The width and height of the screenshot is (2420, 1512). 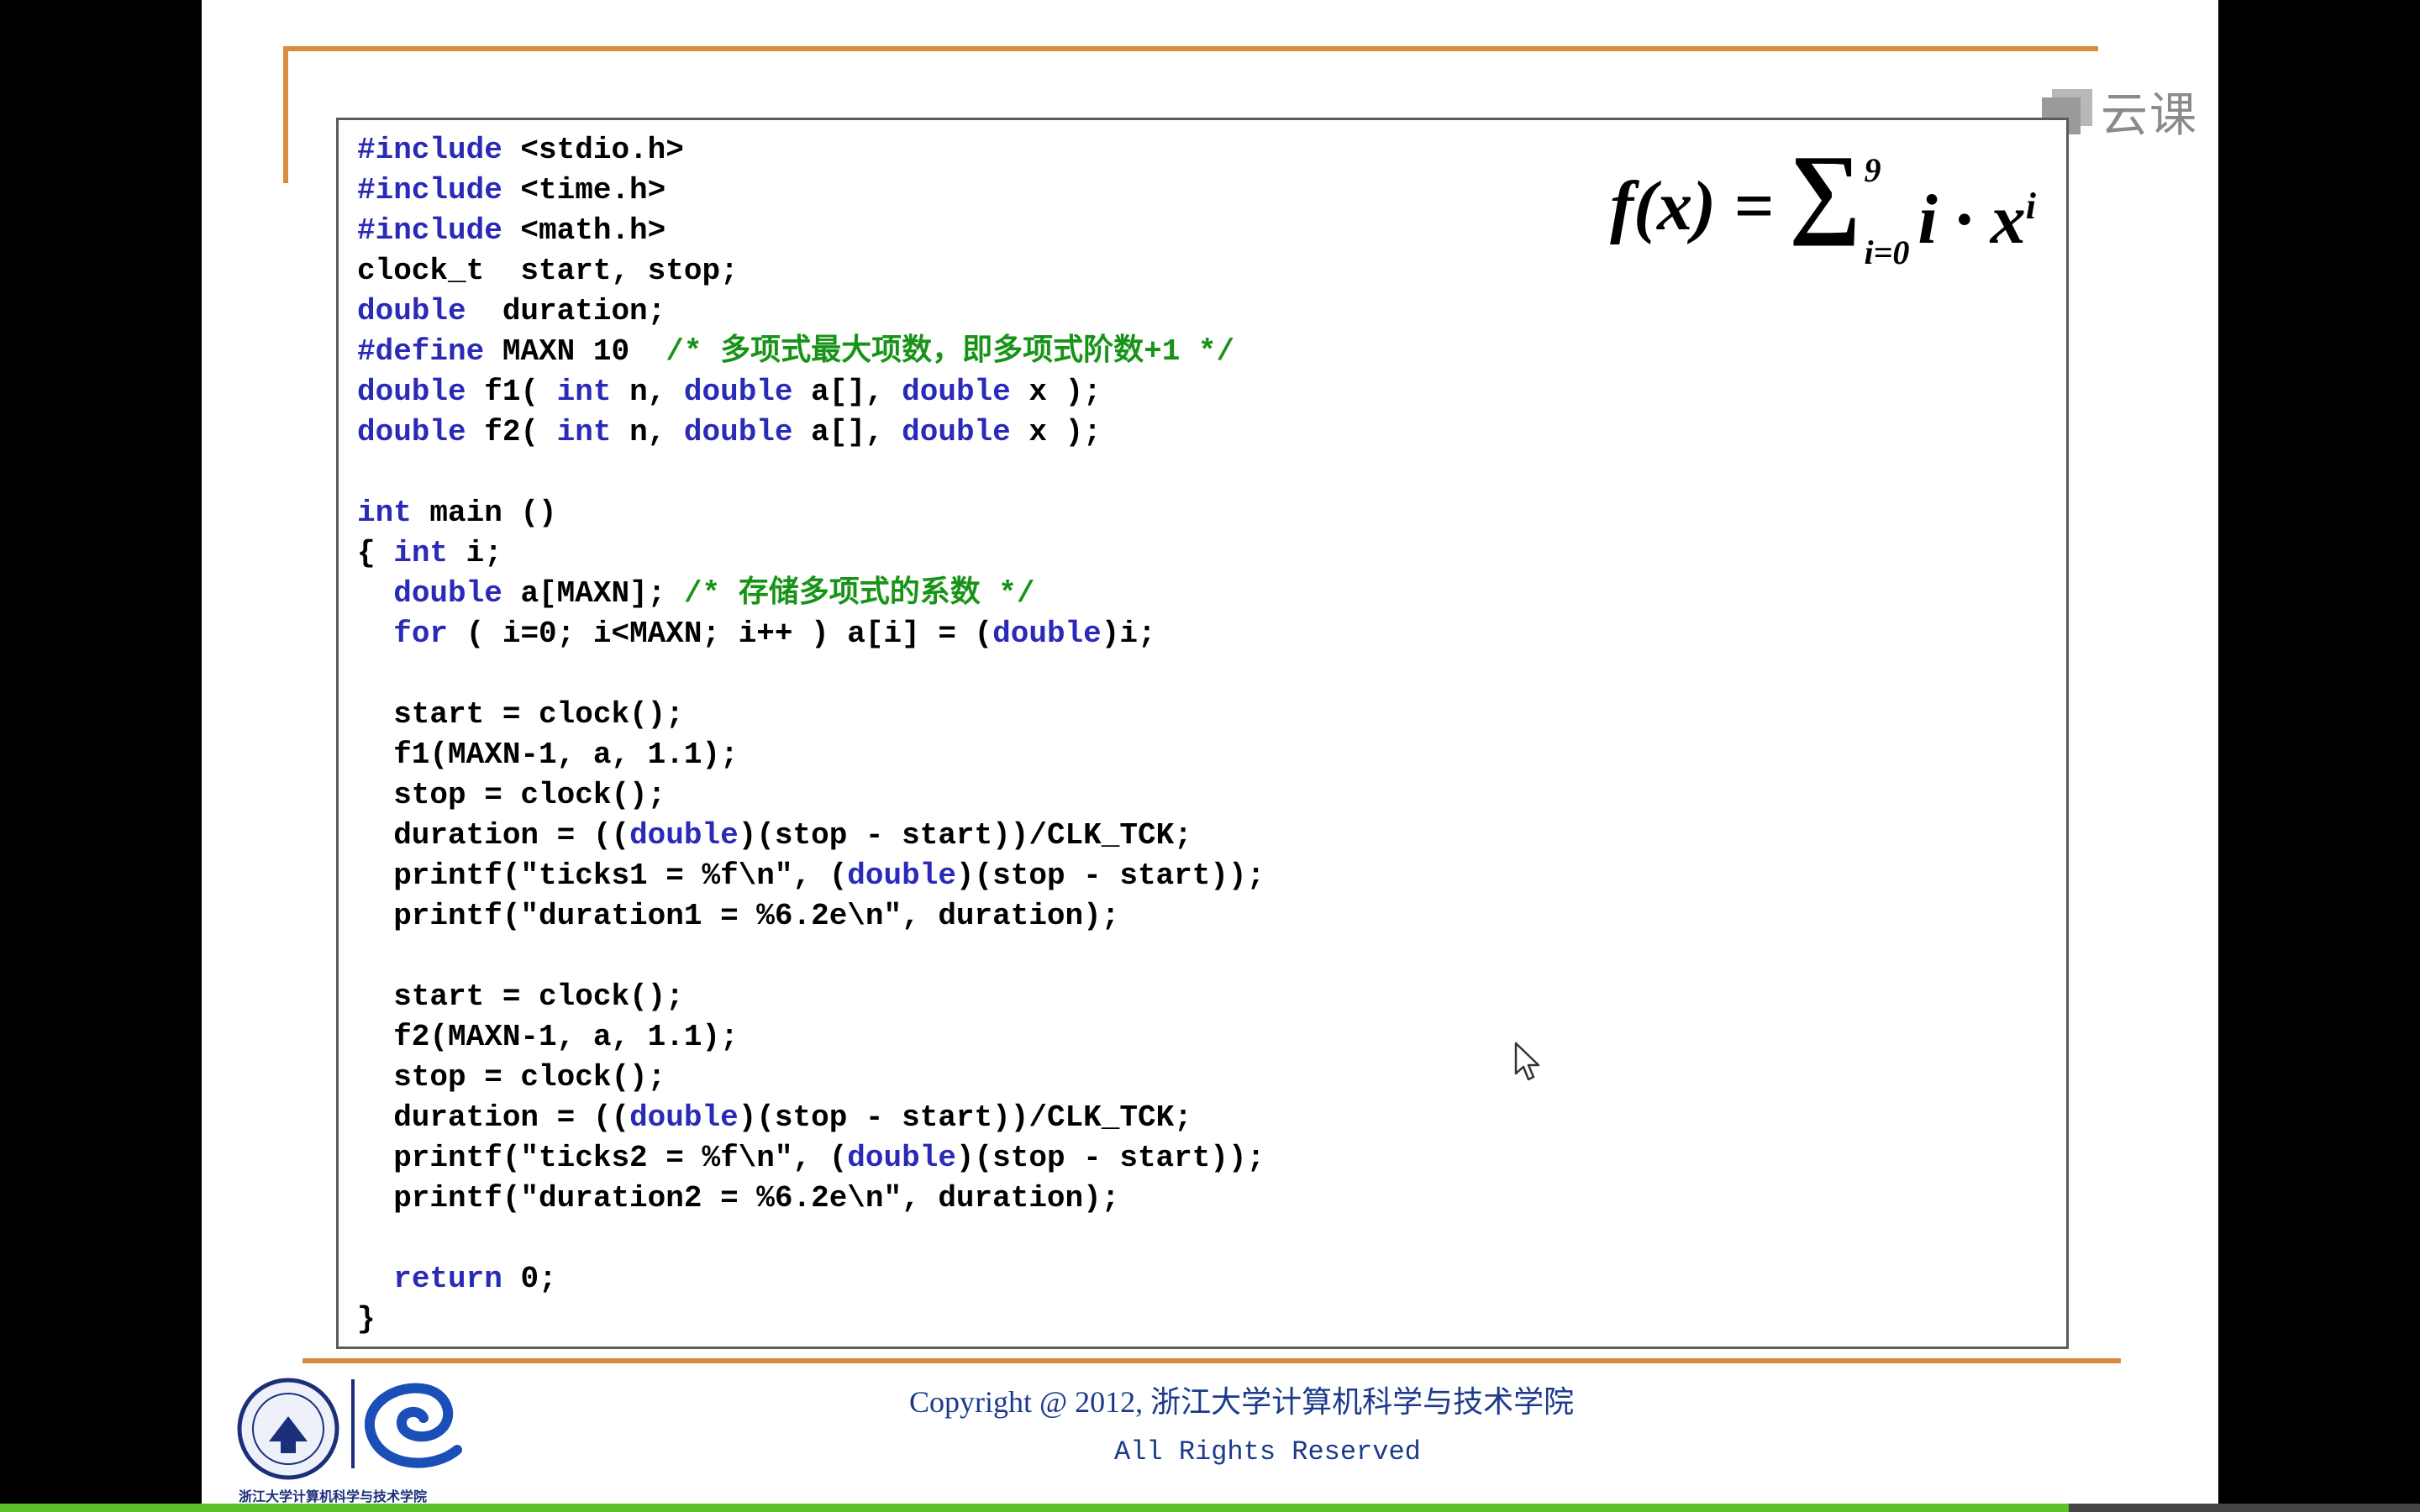 I want to click on code-text: MAXN 10, so click(x=575, y=351).